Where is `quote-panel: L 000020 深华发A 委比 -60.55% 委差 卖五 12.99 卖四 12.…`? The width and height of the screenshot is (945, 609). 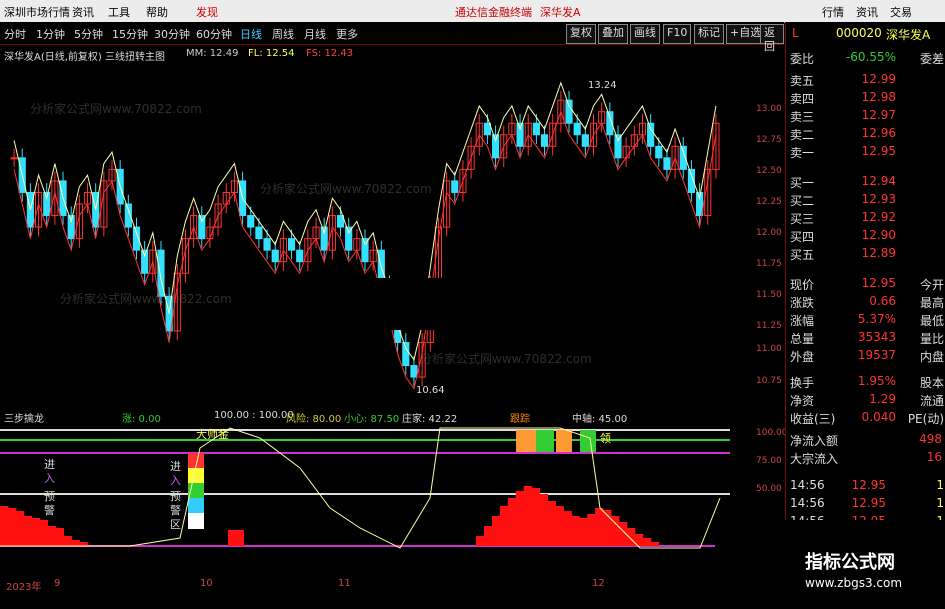 quote-panel: L 000020 深华发A 委比 -60.55% 委差 卖五 12.99 卖四 12.… is located at coordinates (865, 275).